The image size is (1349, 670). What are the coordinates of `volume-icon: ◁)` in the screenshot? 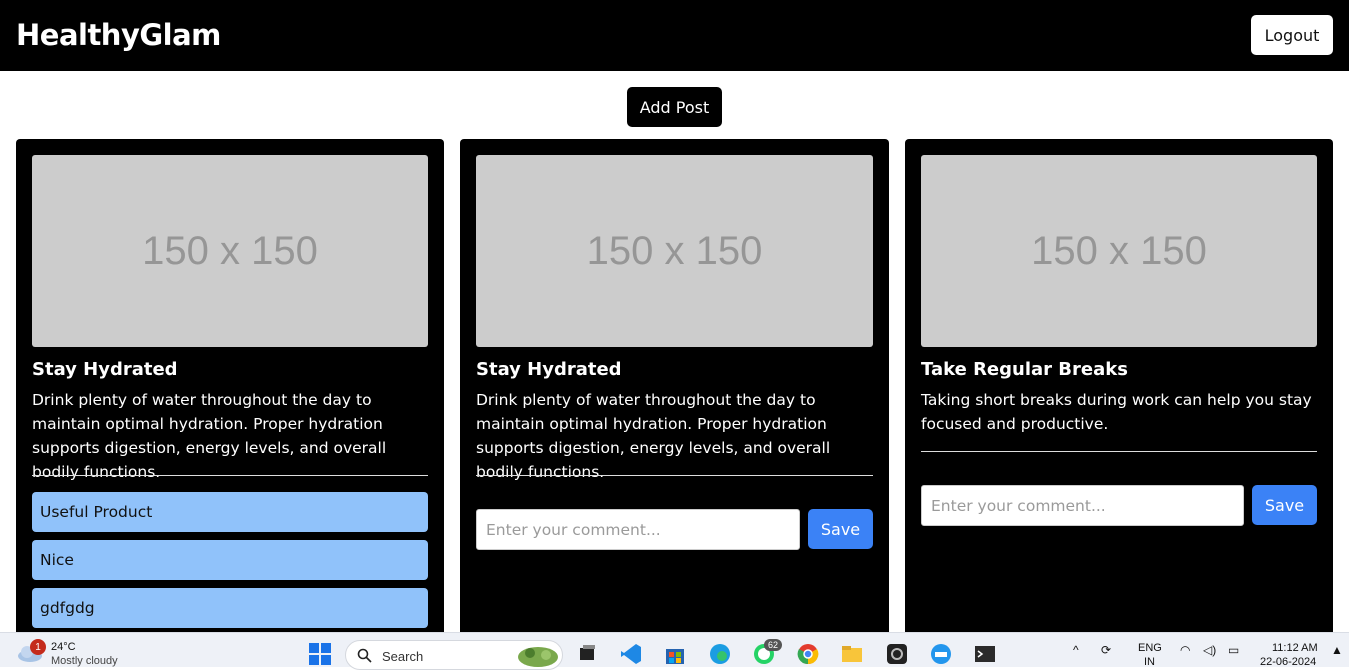 It's located at (1209, 650).